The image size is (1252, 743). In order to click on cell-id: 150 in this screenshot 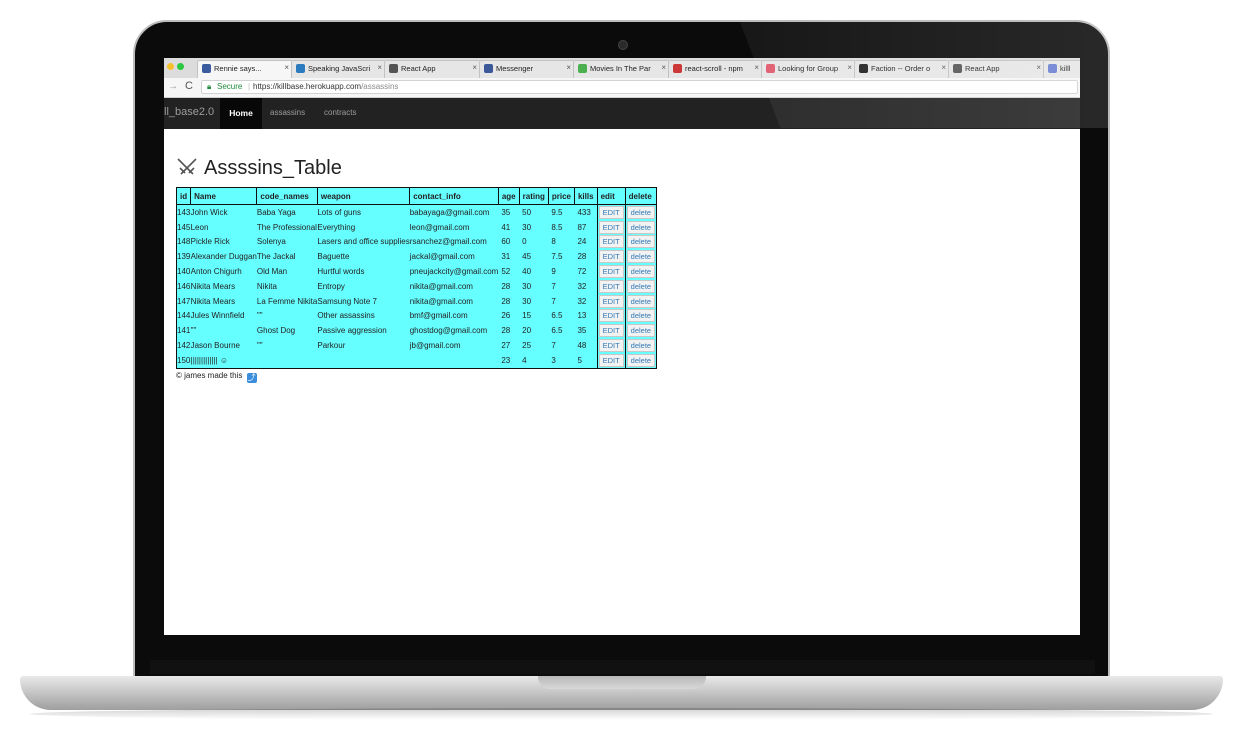, I will do `click(184, 360)`.